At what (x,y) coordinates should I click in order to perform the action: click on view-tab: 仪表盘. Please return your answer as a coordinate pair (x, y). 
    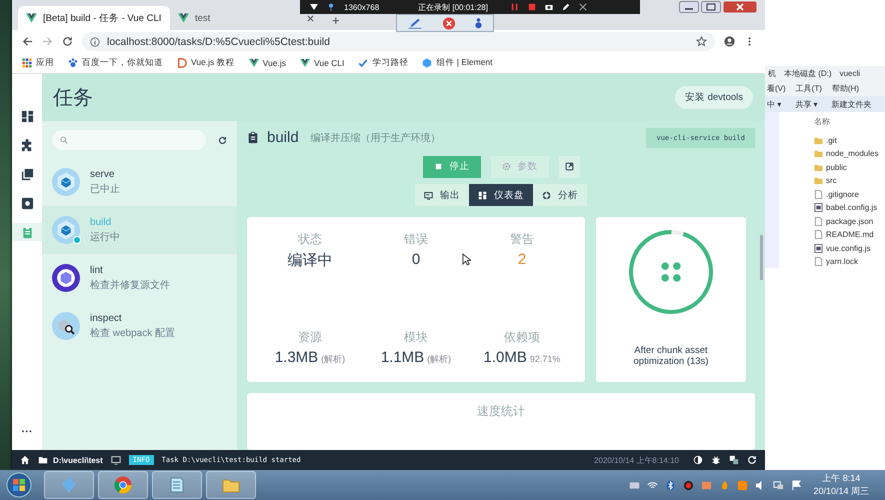
    Looking at the image, I should click on (501, 195).